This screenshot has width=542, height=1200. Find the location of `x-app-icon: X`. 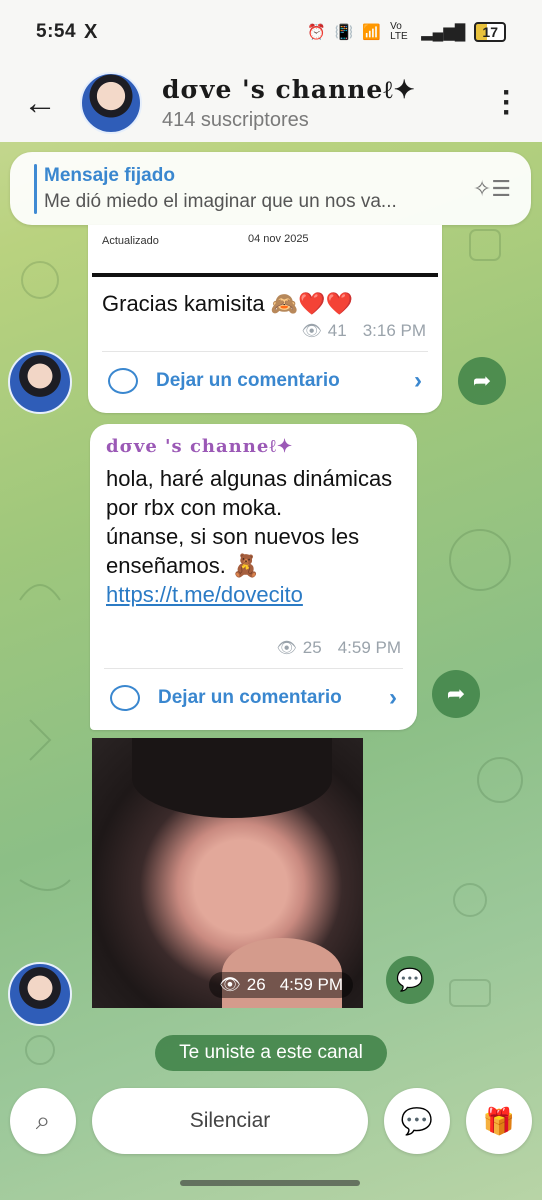

x-app-icon: X is located at coordinates (91, 31).